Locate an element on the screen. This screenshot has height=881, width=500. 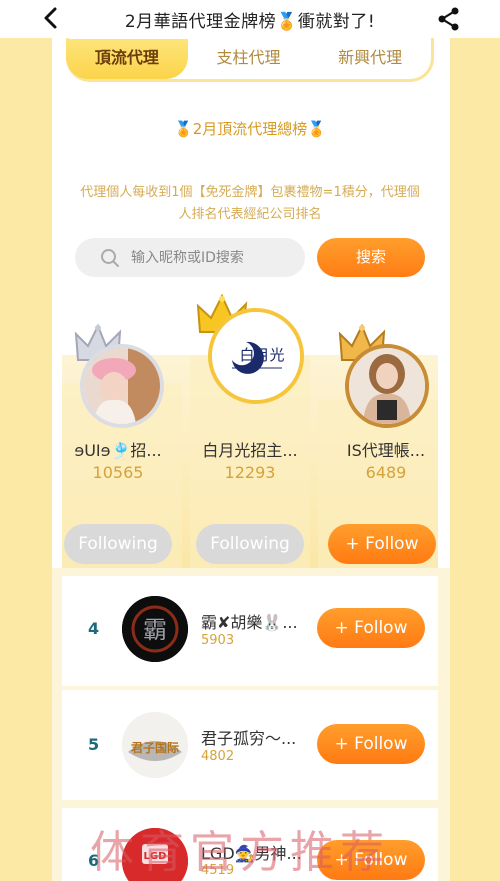
category-tabs: 頂流代理 支柱代理 新興代理 is located at coordinates (250, 60).